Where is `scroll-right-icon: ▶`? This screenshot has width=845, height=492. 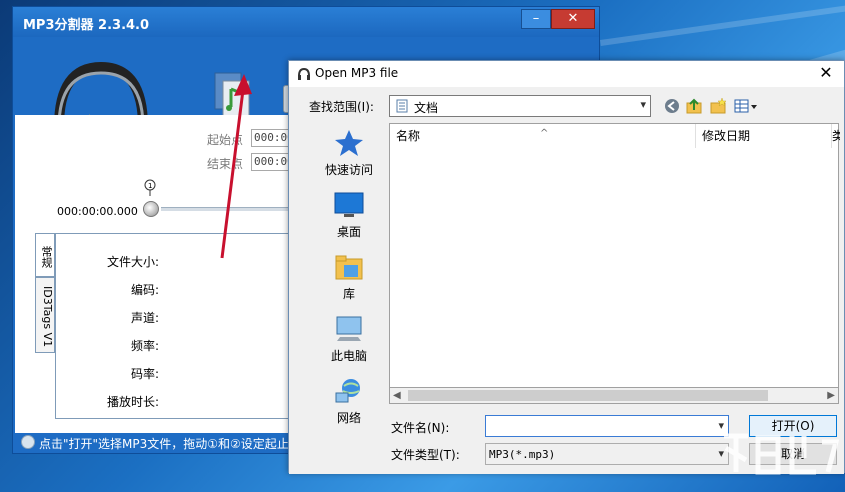 scroll-right-icon: ▶ is located at coordinates (831, 395).